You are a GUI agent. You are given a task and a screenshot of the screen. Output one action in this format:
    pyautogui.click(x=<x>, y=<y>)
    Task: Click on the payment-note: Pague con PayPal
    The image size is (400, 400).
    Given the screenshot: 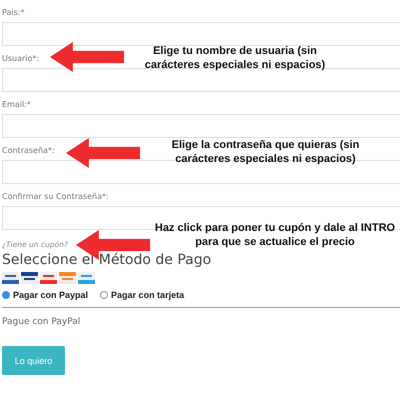 What is the action you would take?
    pyautogui.click(x=41, y=322)
    